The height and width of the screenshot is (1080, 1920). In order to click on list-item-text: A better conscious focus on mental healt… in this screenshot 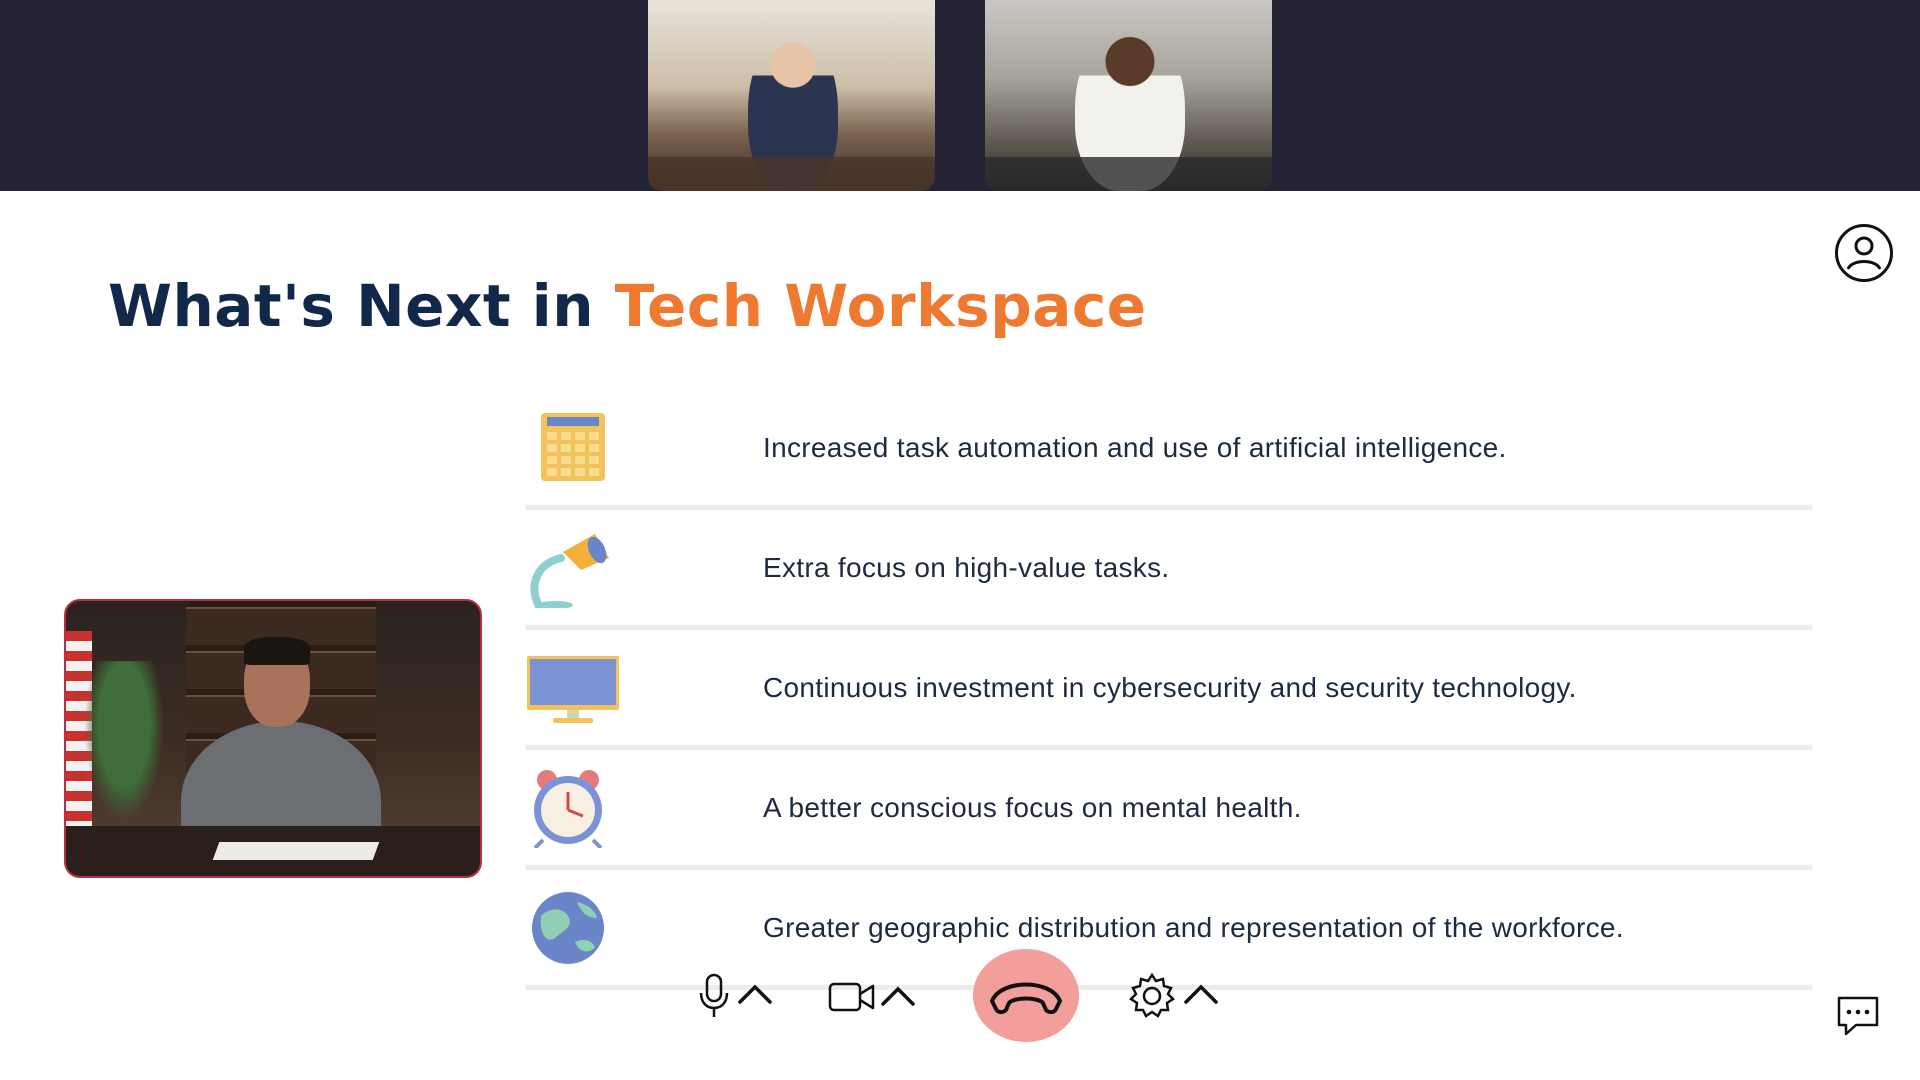, I will do `click(1032, 807)`.